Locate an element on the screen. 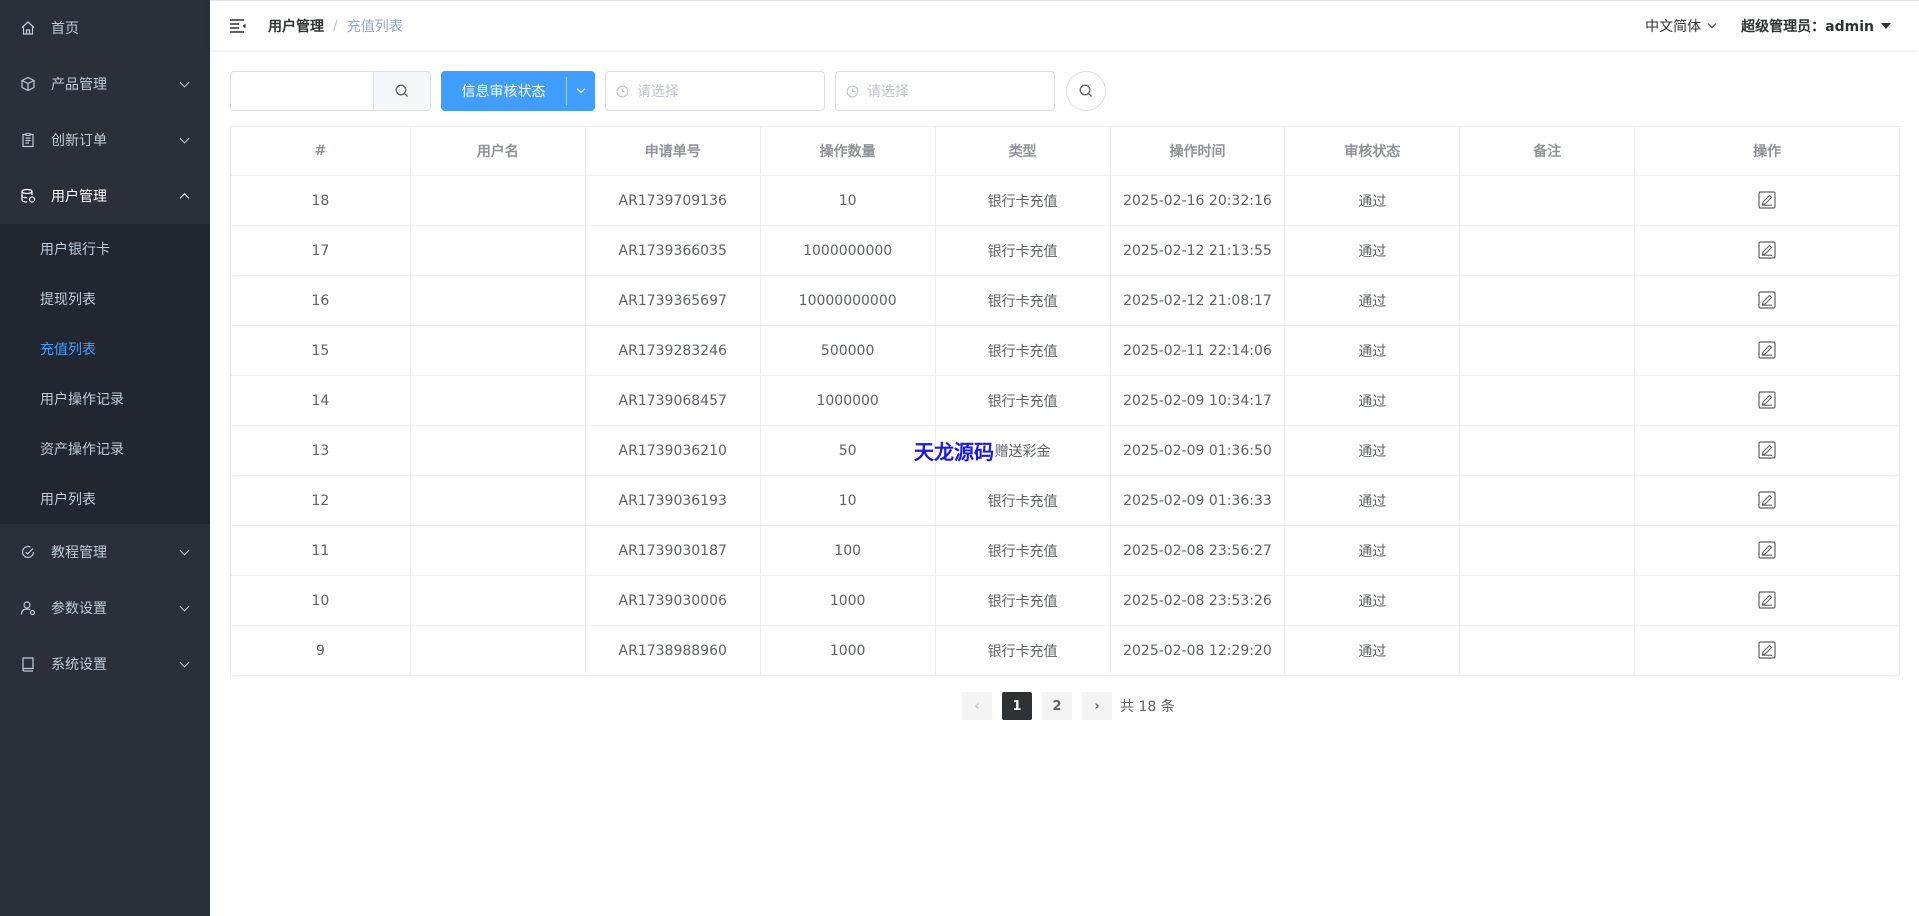  cell-amount: 500000 is located at coordinates (847, 350).